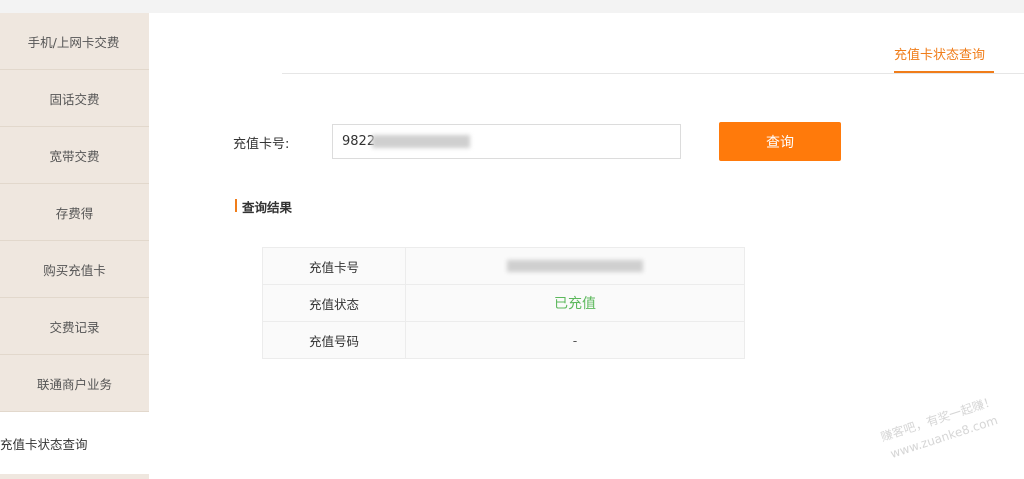 The height and width of the screenshot is (479, 1024). I want to click on sidebar-item-label: 购买充值卡, so click(74, 270).